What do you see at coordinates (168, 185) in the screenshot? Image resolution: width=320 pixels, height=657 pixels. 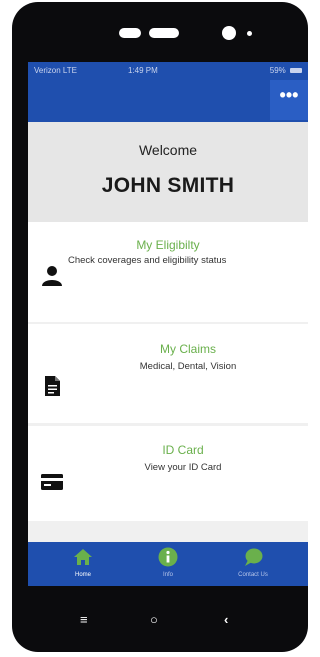 I see `user-name: JOHN SMITH` at bounding box center [168, 185].